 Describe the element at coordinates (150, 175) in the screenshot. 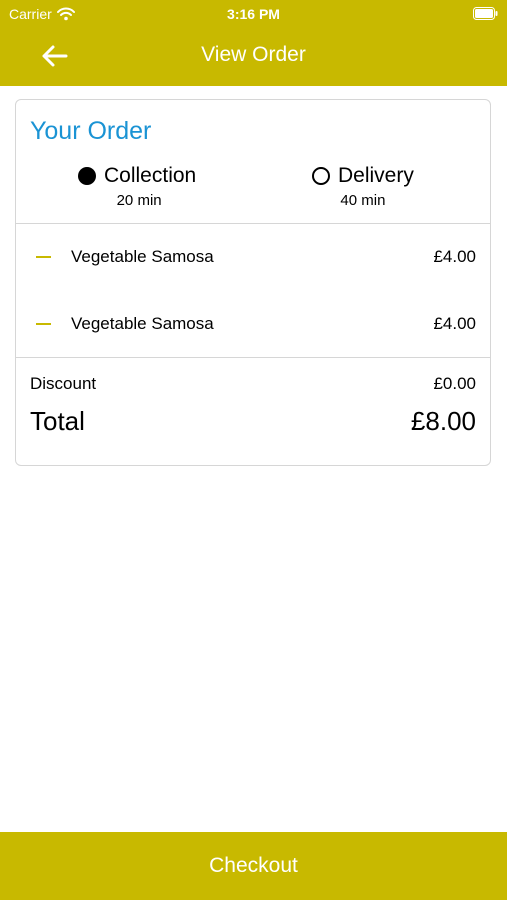

I see `collection-label: Collection` at that location.